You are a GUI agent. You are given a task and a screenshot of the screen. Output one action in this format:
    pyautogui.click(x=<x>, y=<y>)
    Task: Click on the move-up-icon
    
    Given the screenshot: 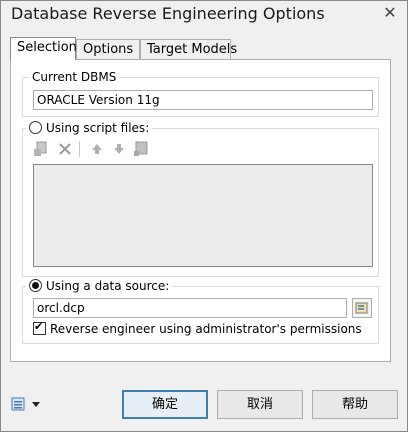 What is the action you would take?
    pyautogui.click(x=97, y=149)
    